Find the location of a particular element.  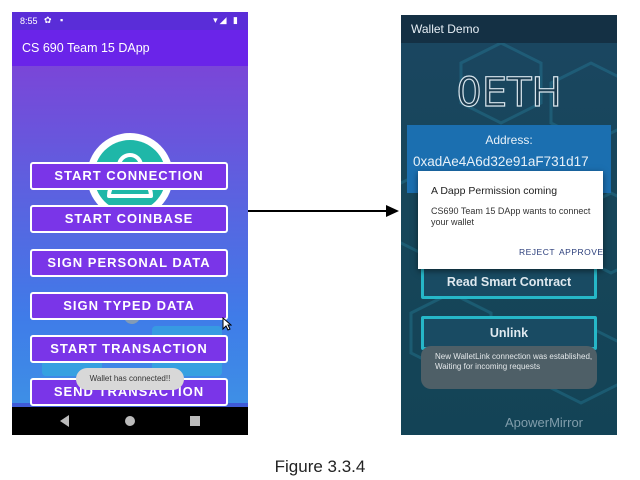

reject-button: REJECT is located at coordinates (537, 252).